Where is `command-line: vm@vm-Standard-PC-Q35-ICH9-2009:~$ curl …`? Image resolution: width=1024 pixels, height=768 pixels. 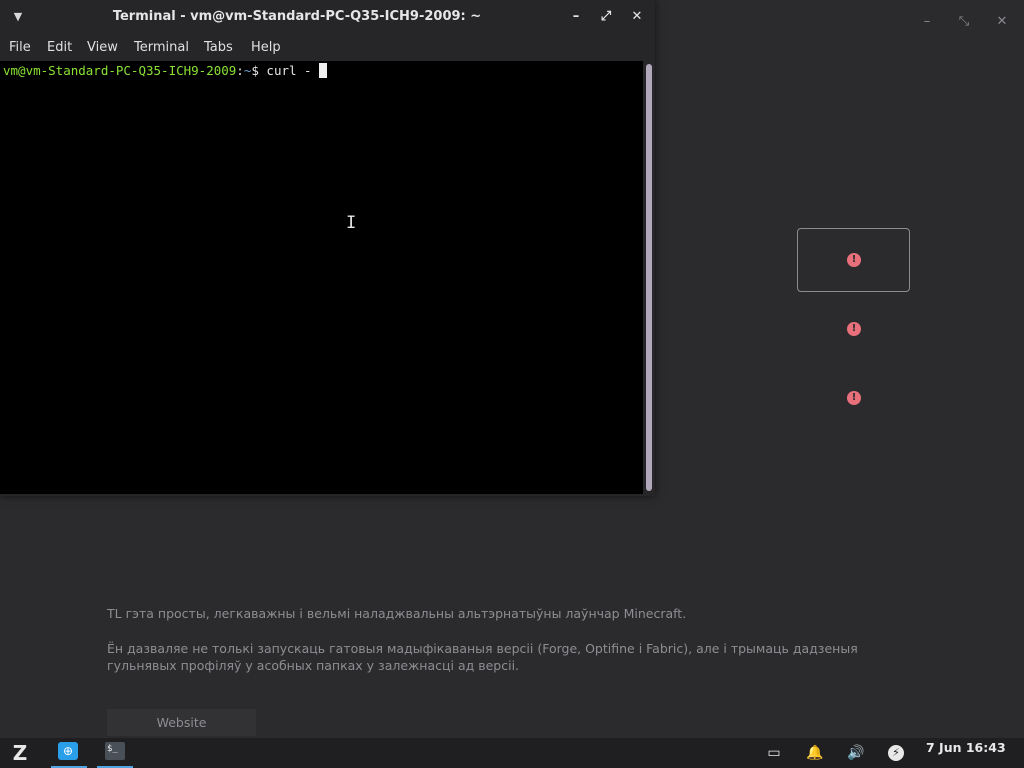
command-line: vm@vm-Standard-PC-Q35-ICH9-2009:~$ curl … is located at coordinates (165, 71).